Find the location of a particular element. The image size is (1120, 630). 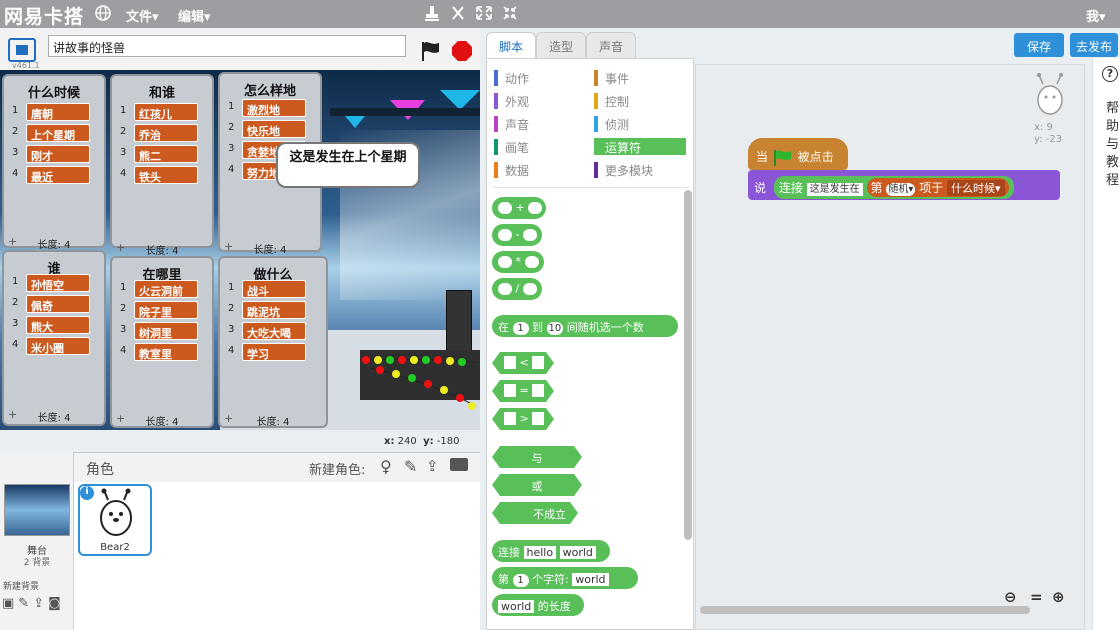

list-item-value: 激烈地 is located at coordinates (274, 108).